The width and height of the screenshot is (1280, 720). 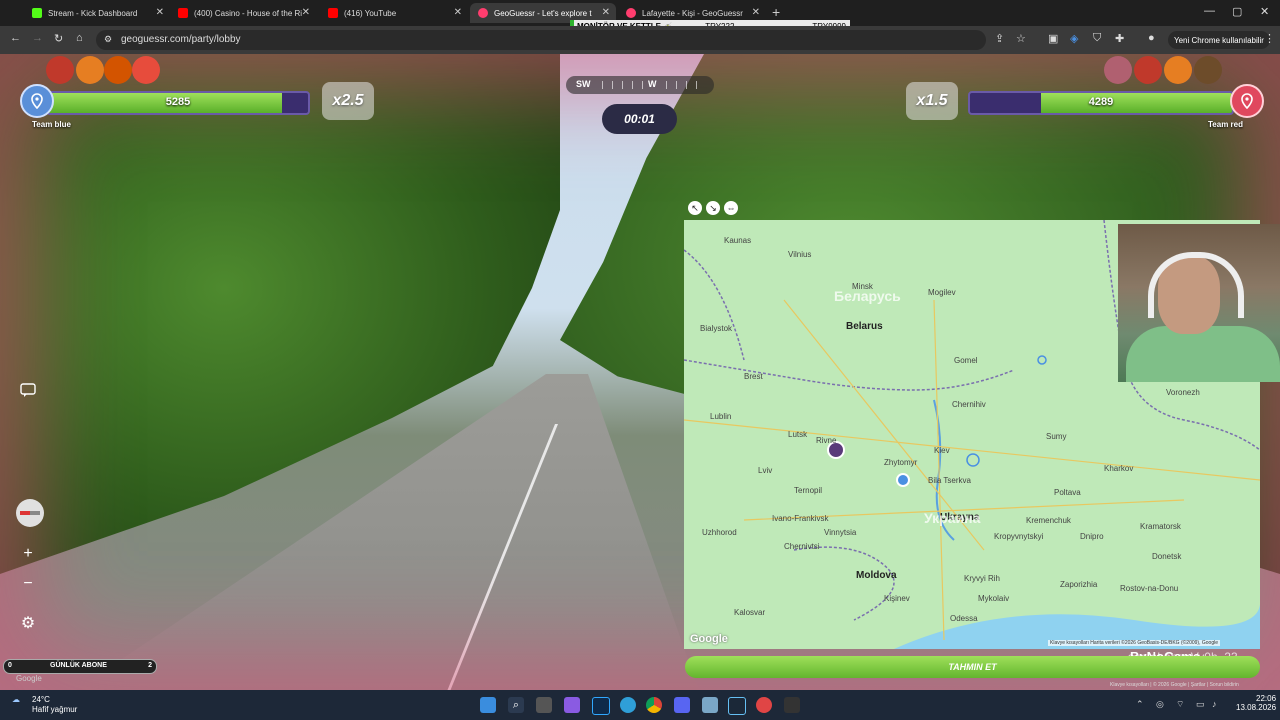 I want to click on maximize-icon: ▢, so click(x=1237, y=11).